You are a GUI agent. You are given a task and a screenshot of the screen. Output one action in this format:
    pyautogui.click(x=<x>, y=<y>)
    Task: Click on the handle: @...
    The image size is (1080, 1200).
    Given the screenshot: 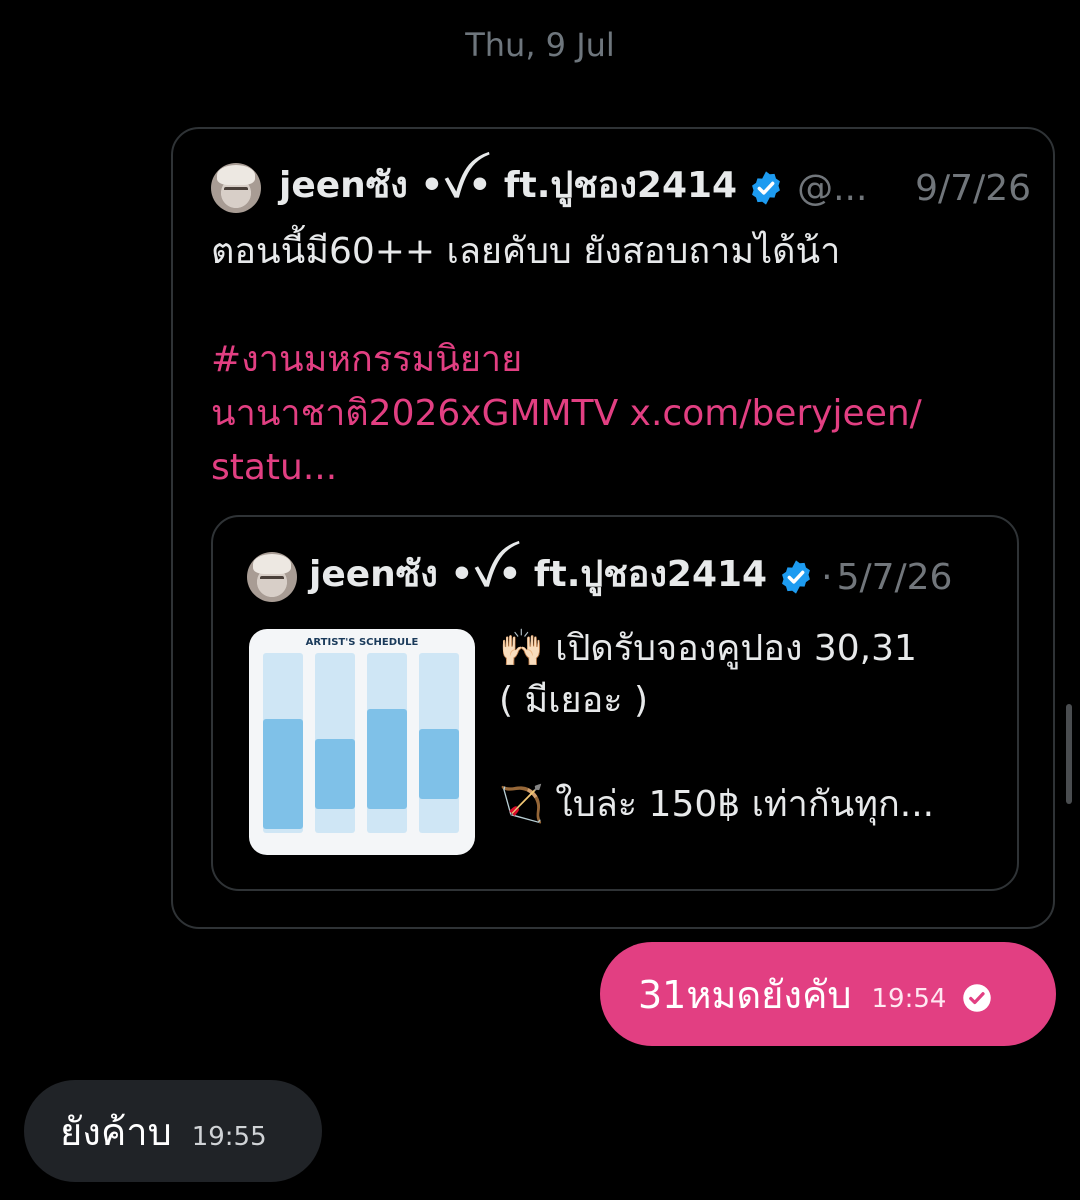 What is the action you would take?
    pyautogui.click(x=832, y=188)
    